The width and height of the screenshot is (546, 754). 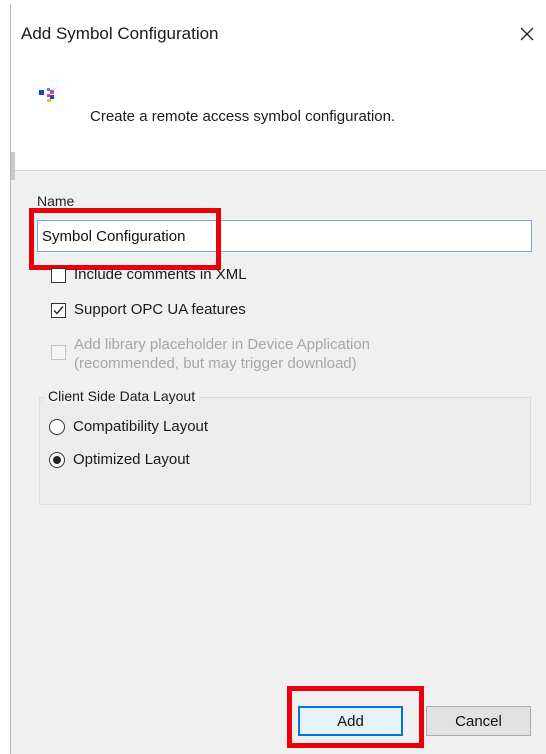 I want to click on optimized-layout-label: Optimized Layout, so click(x=131, y=459).